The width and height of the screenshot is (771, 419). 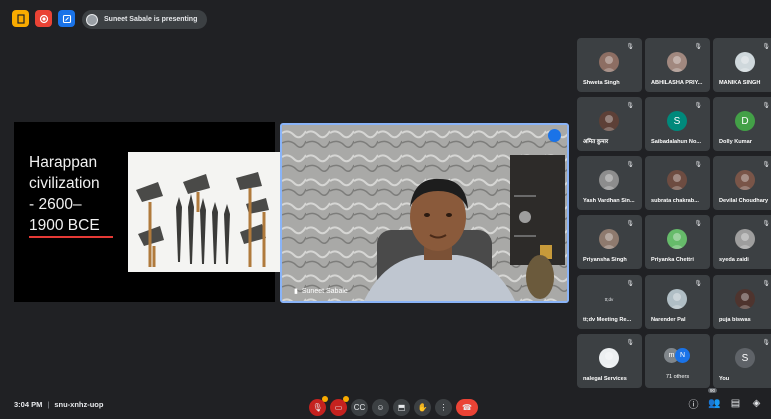 I want to click on activities-icon, so click(x=20, y=18).